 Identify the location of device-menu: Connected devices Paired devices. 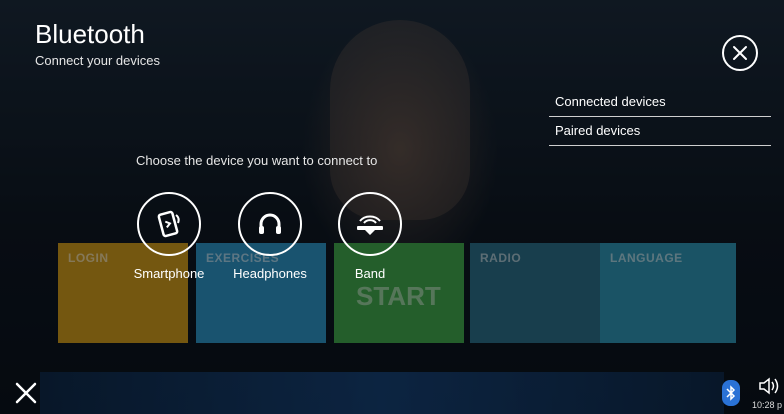
(660, 117).